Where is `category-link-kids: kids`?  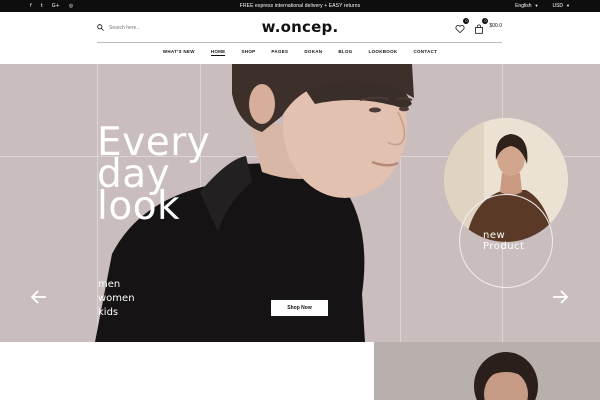
category-link-kids: kids is located at coordinates (116, 313).